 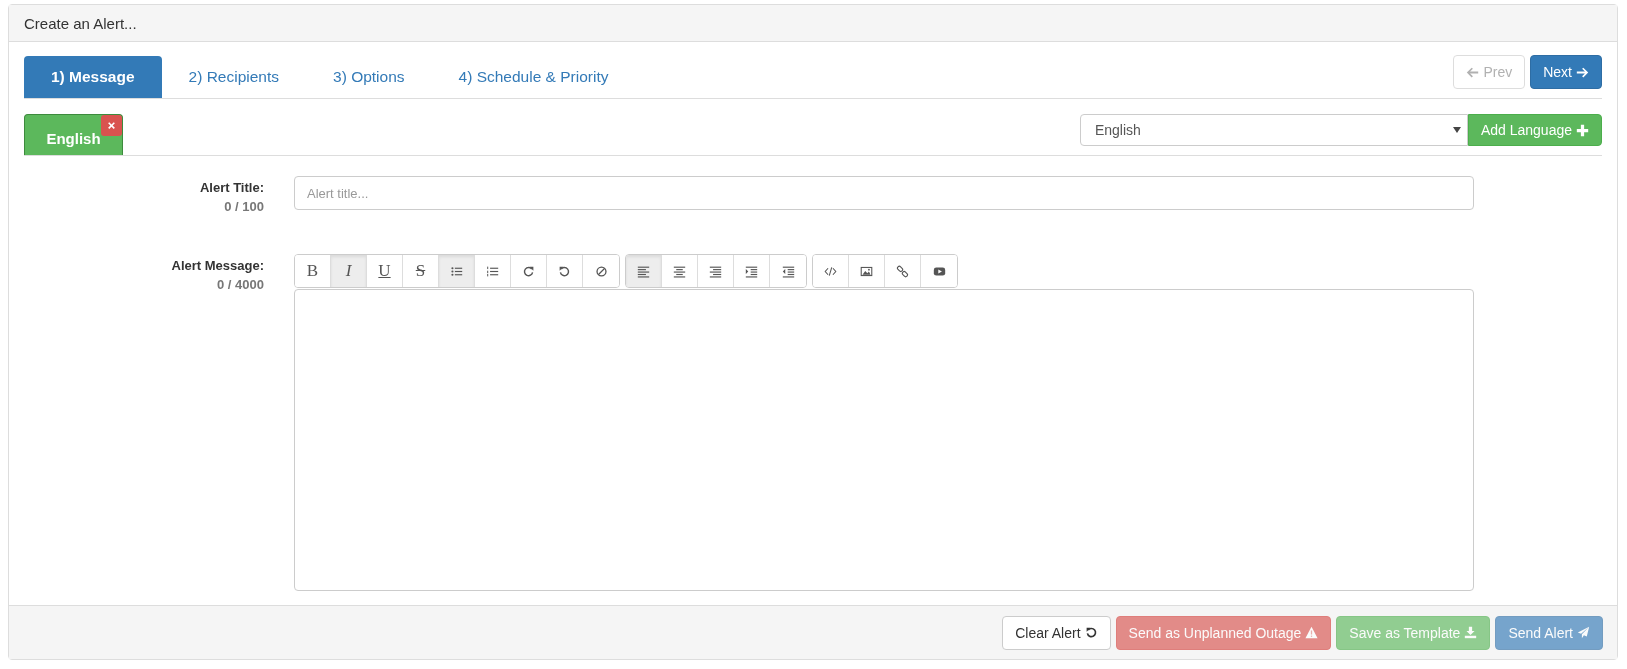 I want to click on caret-icon, so click(x=1456, y=130).